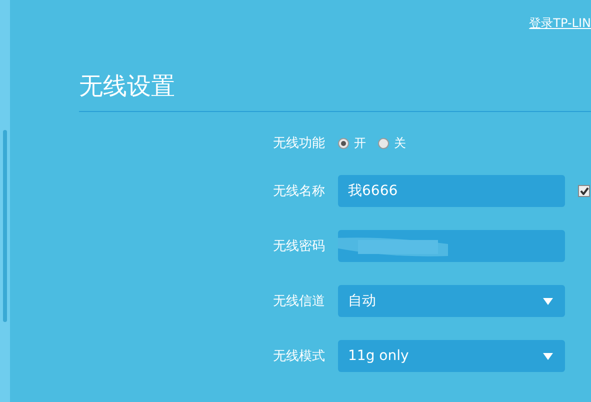 The width and height of the screenshot is (591, 402). What do you see at coordinates (451, 301) in the screenshot?
I see `select-field: 自动` at bounding box center [451, 301].